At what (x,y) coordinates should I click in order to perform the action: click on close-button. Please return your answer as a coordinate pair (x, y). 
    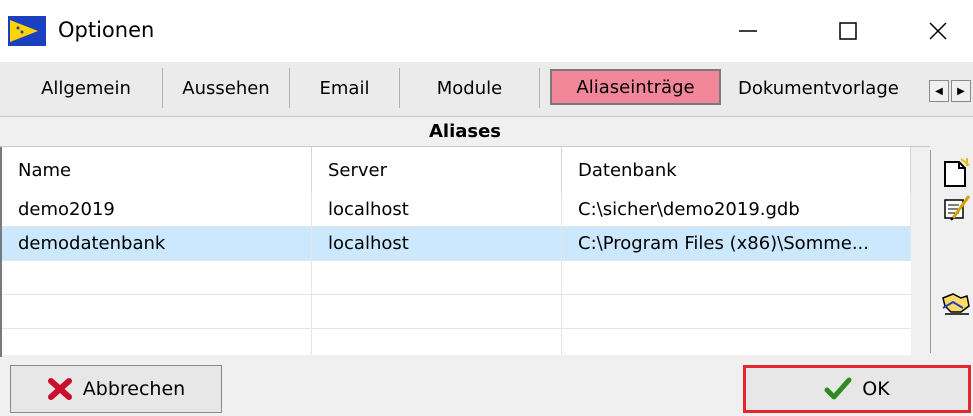
    Looking at the image, I should click on (938, 31).